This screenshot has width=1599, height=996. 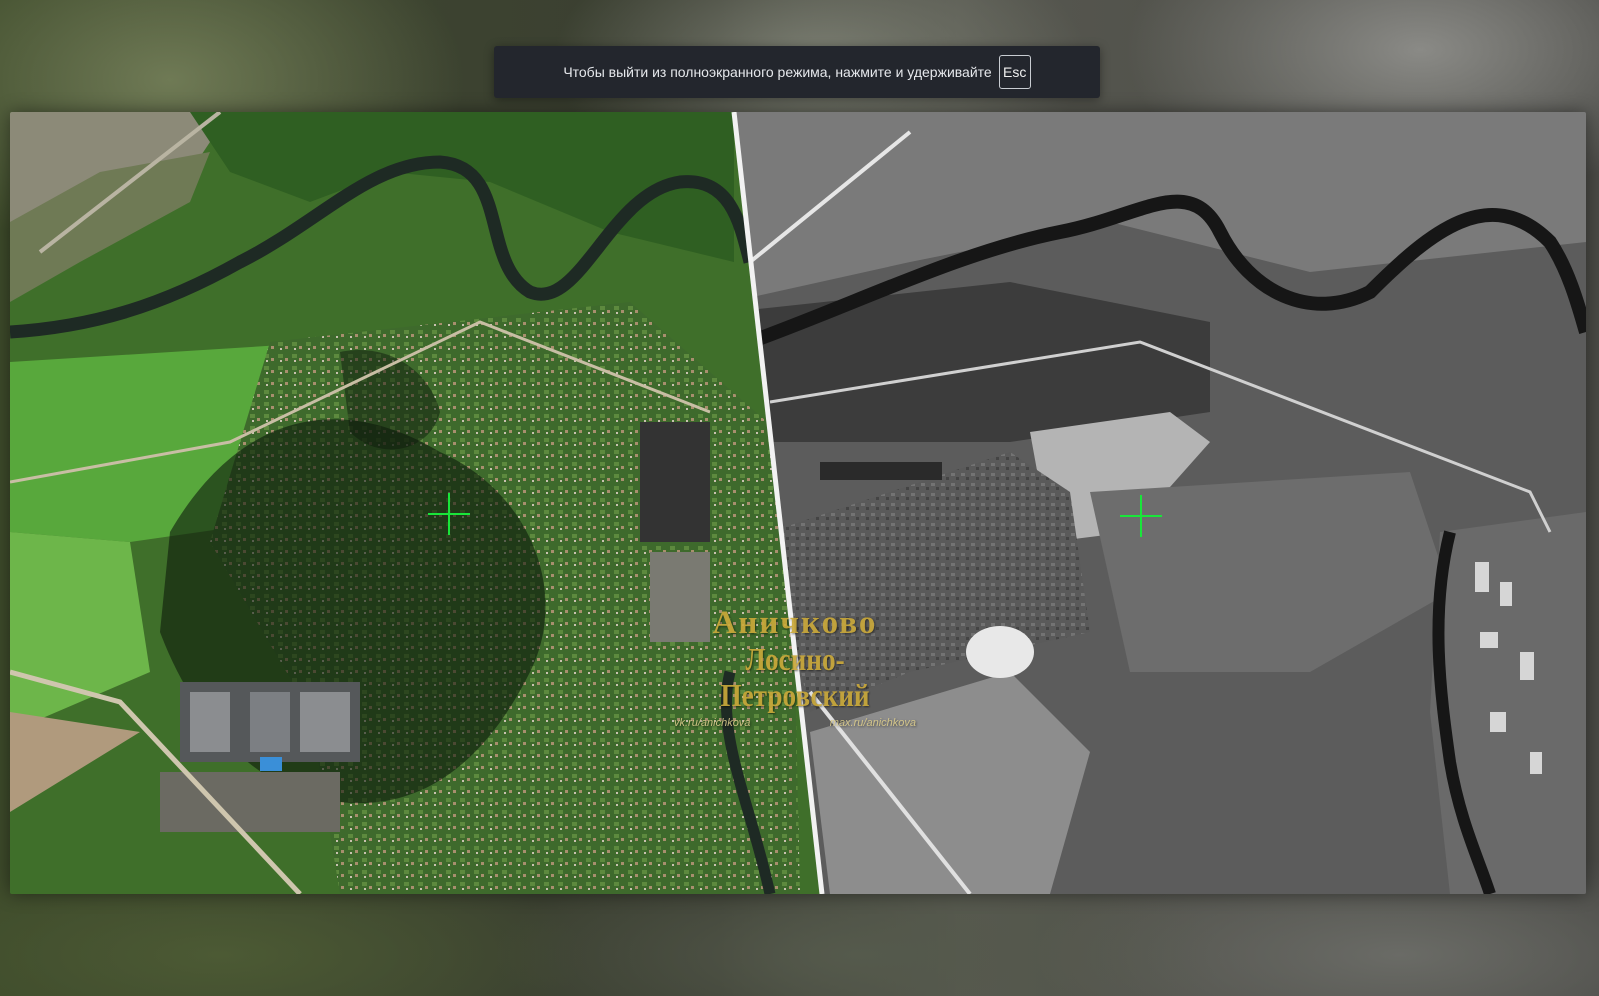 I want to click on esc-key-badge: Esc, so click(x=1014, y=72).